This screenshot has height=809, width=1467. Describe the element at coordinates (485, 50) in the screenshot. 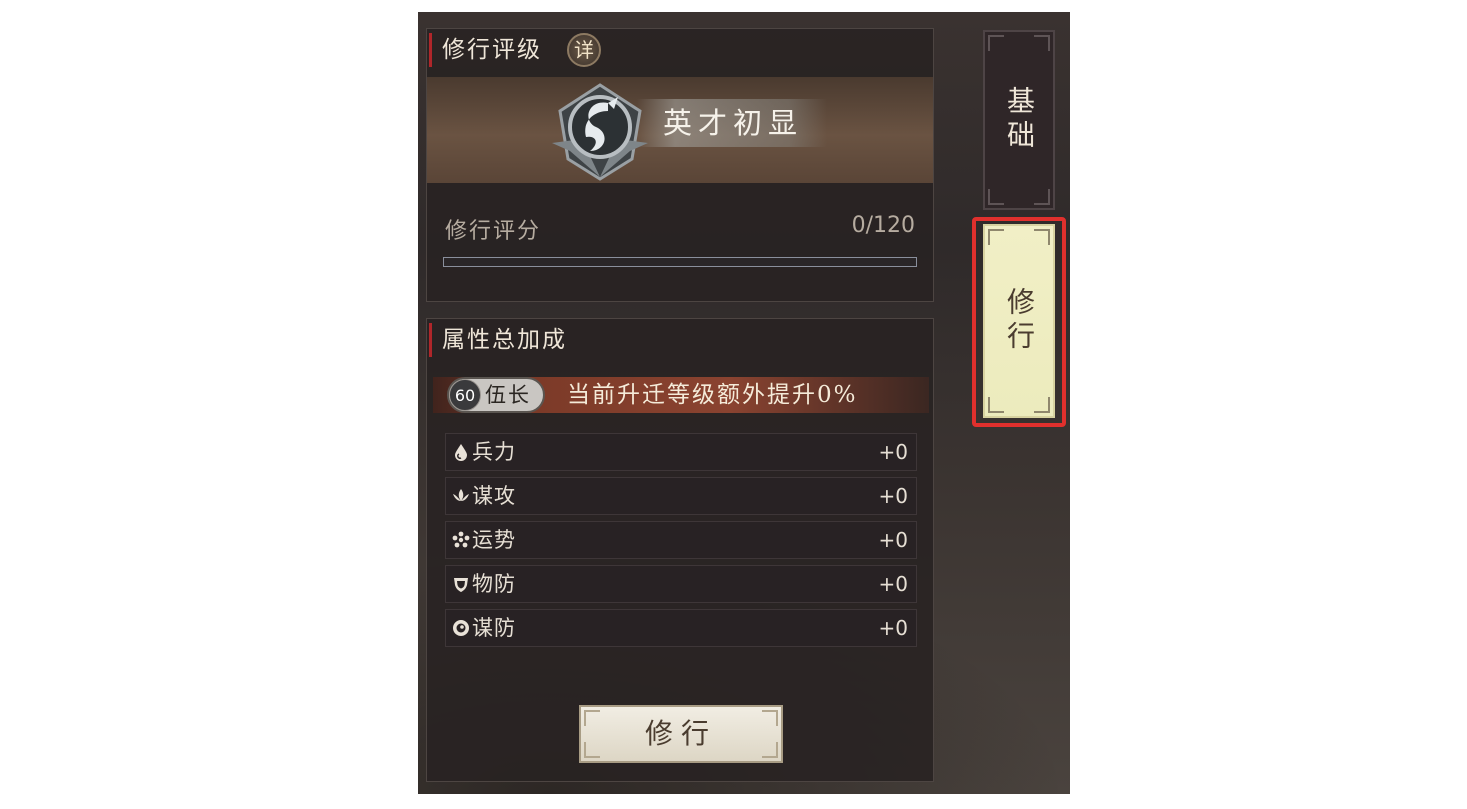

I see `rating-title: 修行评级` at that location.